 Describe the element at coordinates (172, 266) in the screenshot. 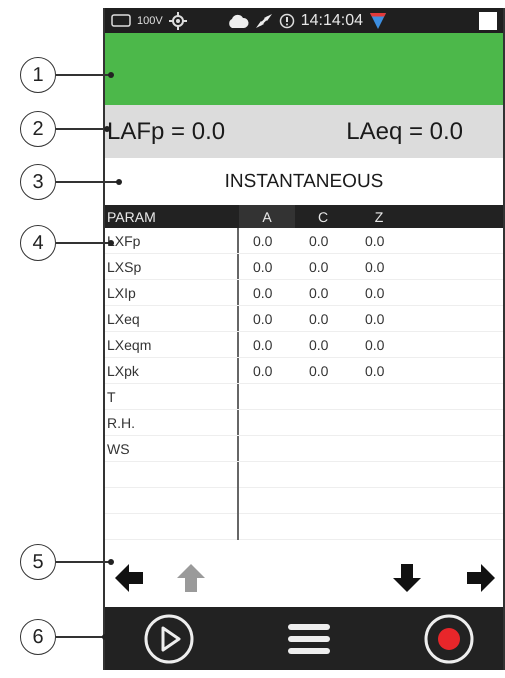

I see `param-cell: LXSp` at that location.